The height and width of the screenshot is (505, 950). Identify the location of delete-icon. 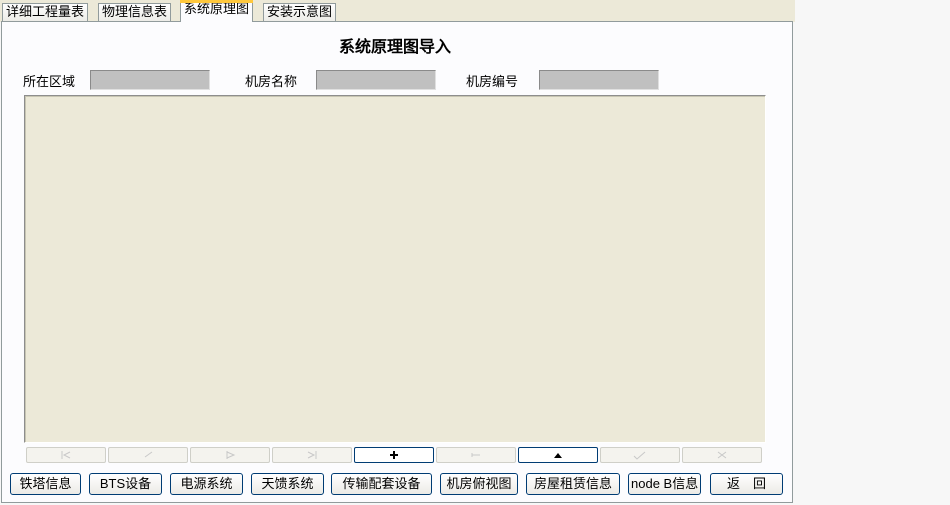
(475, 455).